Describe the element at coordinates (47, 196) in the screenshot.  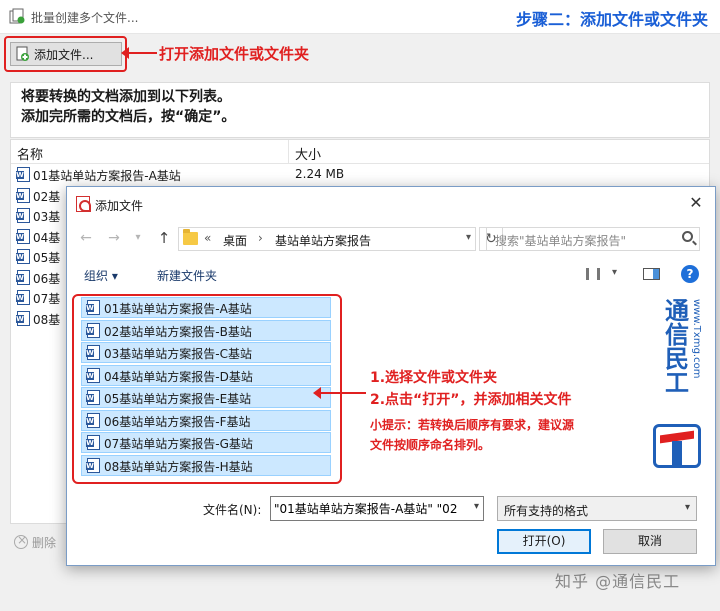
I see `cell-name: 02基` at that location.